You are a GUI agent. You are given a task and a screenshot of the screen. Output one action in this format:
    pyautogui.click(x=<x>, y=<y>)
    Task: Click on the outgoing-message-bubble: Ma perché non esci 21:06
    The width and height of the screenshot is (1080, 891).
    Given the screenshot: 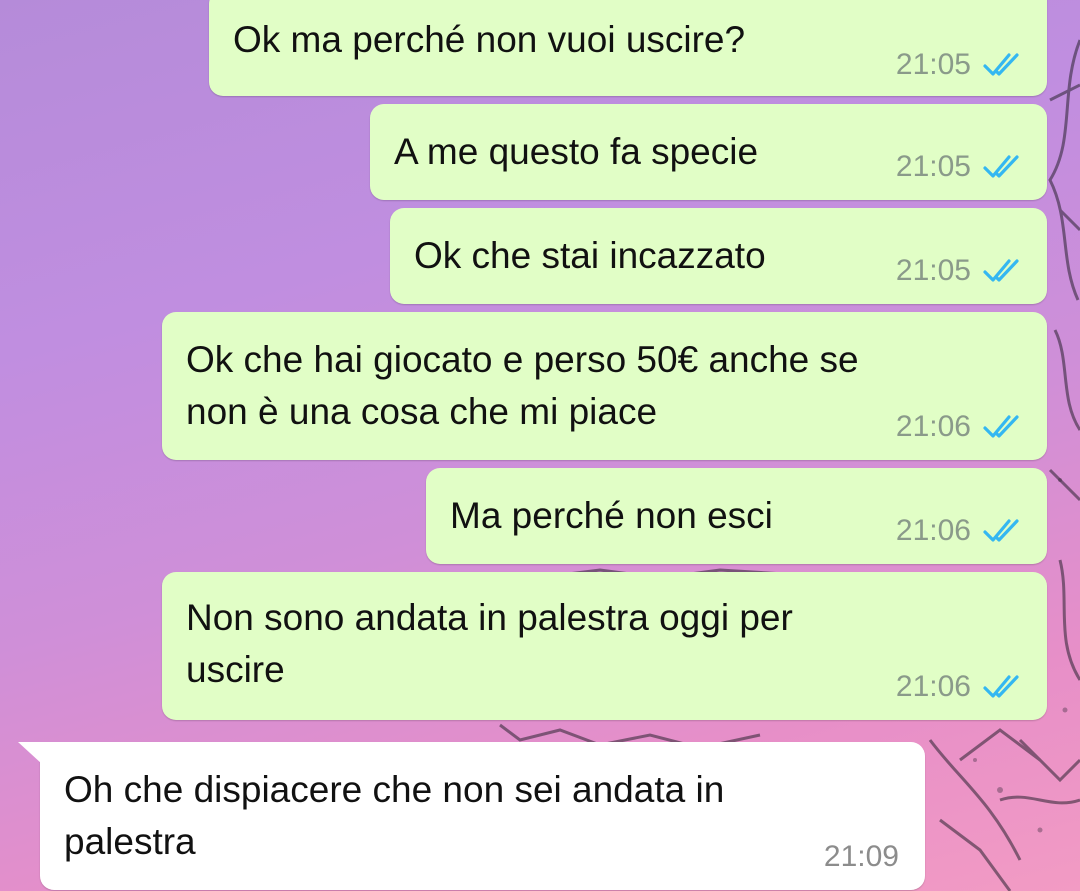 What is the action you would take?
    pyautogui.click(x=736, y=516)
    